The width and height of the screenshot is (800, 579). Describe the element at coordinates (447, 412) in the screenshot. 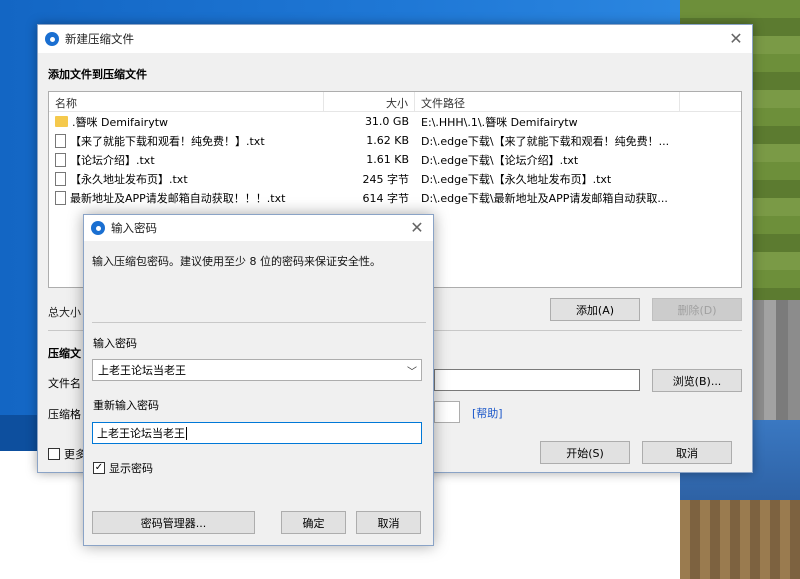

I see `format-select` at that location.